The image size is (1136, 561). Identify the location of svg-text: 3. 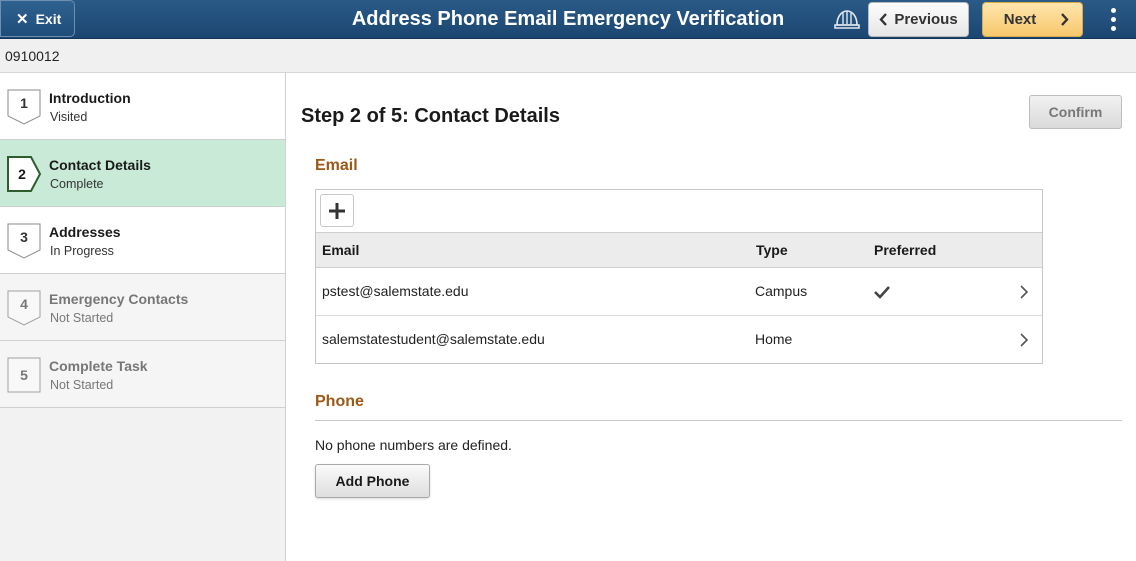
(24, 237).